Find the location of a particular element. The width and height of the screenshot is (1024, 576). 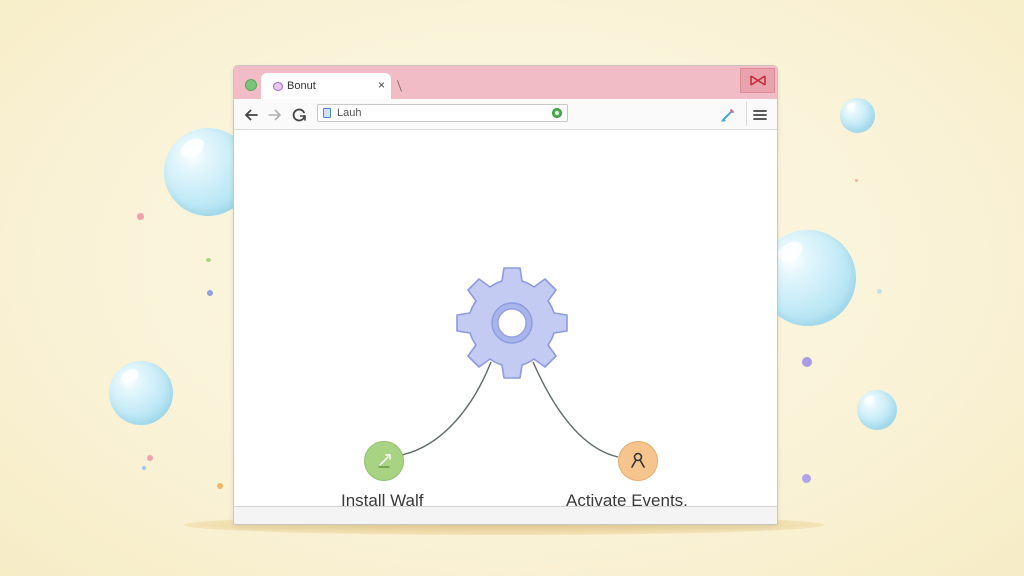

activate-step-node is located at coordinates (638, 461).